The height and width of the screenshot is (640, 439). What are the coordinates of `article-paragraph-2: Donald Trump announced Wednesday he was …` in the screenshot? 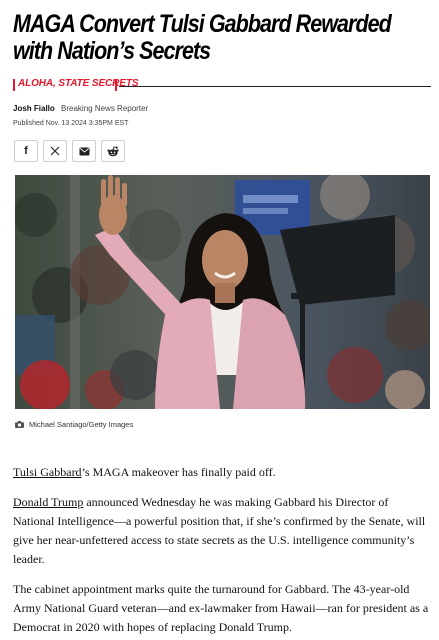 It's located at (222, 531).